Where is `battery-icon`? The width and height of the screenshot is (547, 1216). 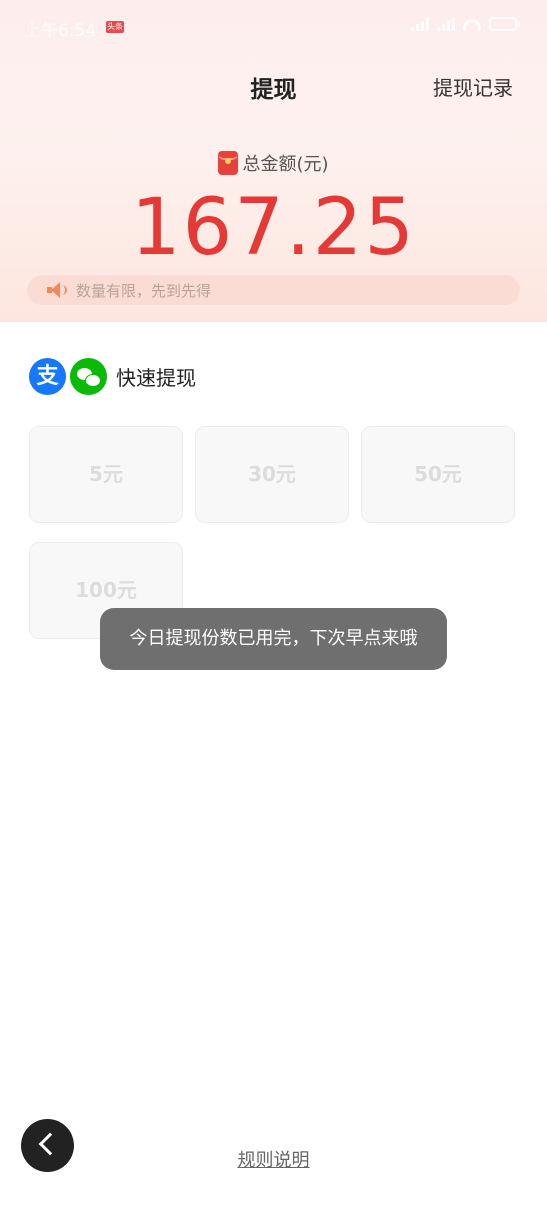
battery-icon is located at coordinates (504, 24).